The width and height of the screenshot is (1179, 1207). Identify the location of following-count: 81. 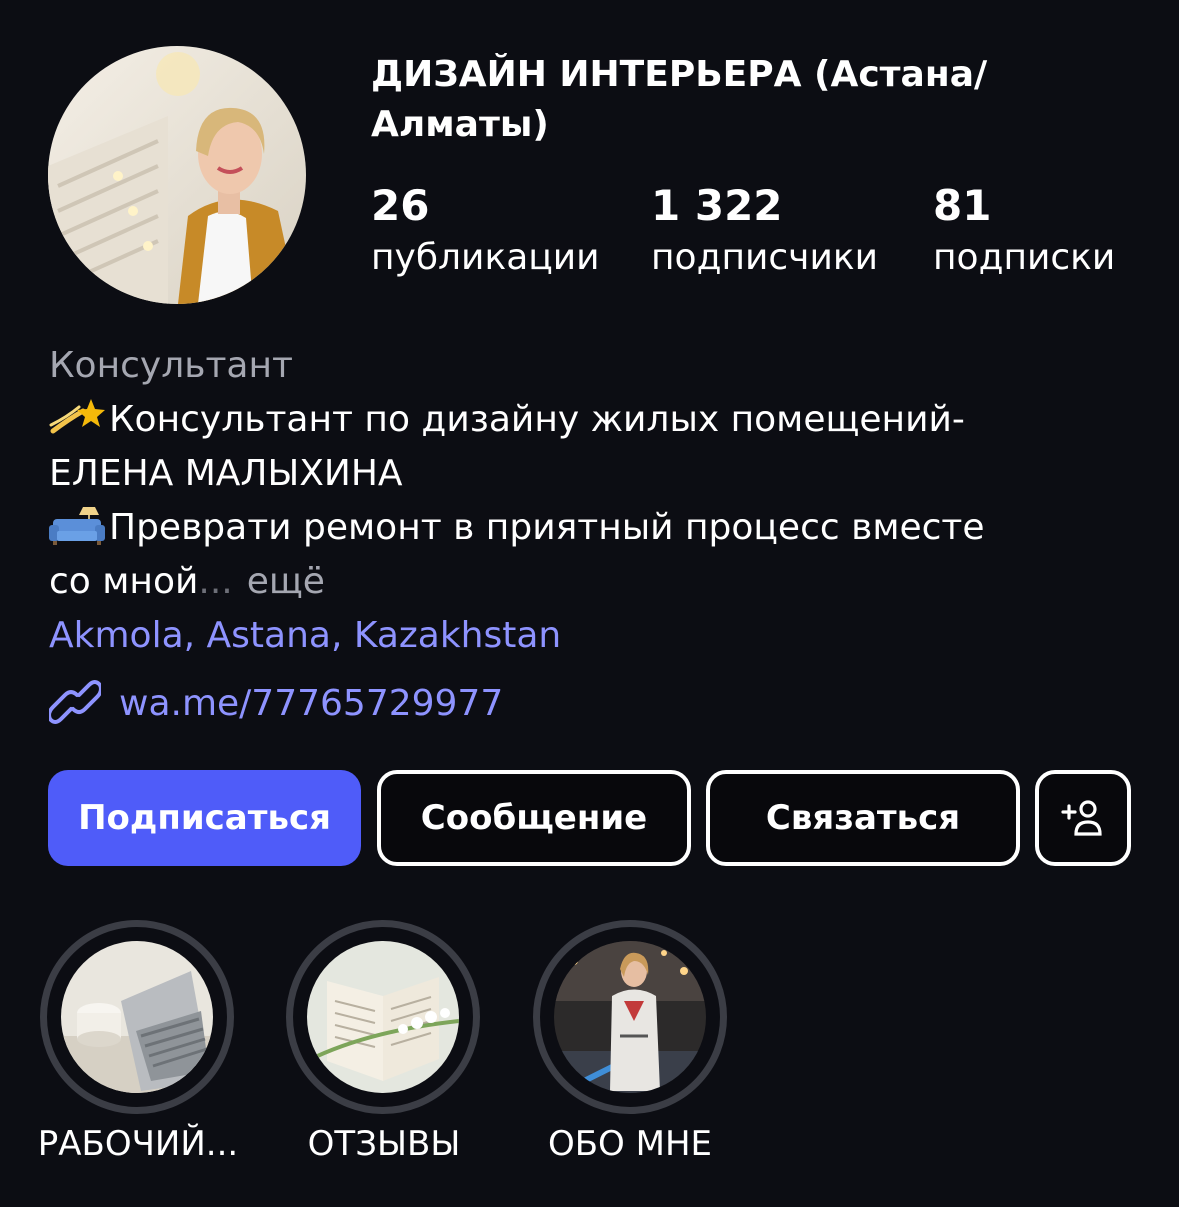
(962, 205).